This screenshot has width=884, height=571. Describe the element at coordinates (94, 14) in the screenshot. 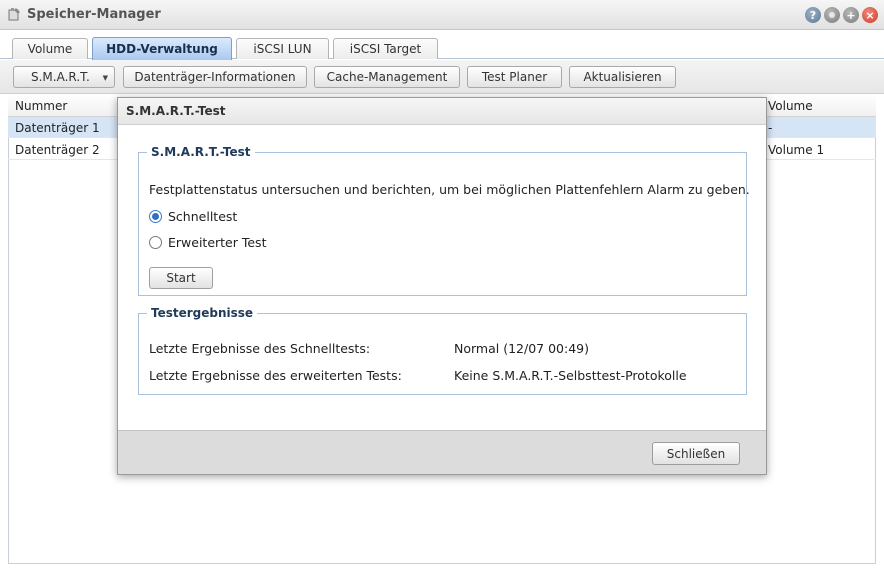

I see `window-title: Speicher-Manager` at that location.